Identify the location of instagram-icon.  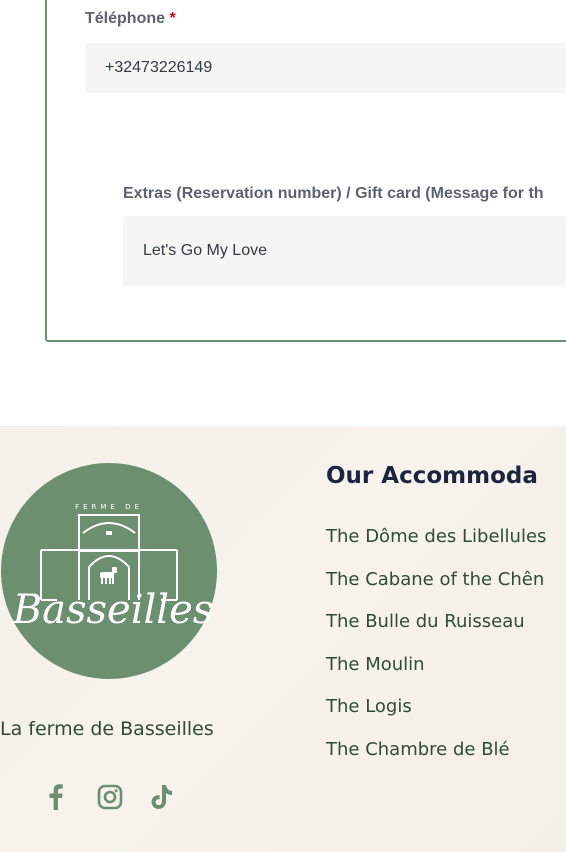
(110, 797).